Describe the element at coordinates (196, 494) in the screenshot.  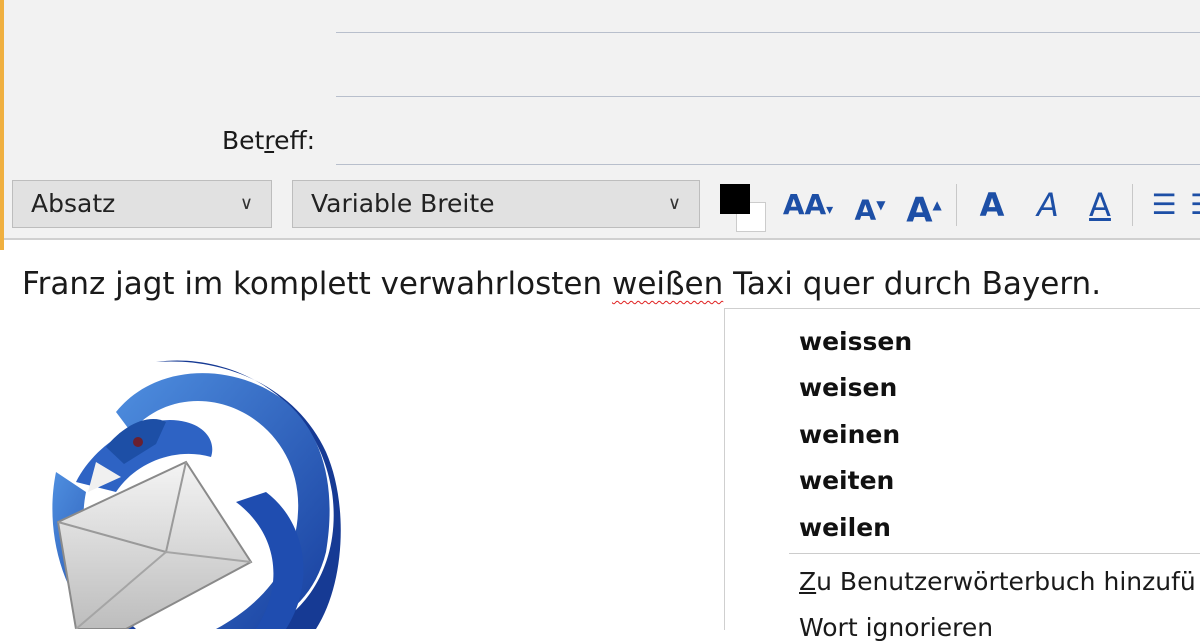
I see `thunderbird-logo` at that location.